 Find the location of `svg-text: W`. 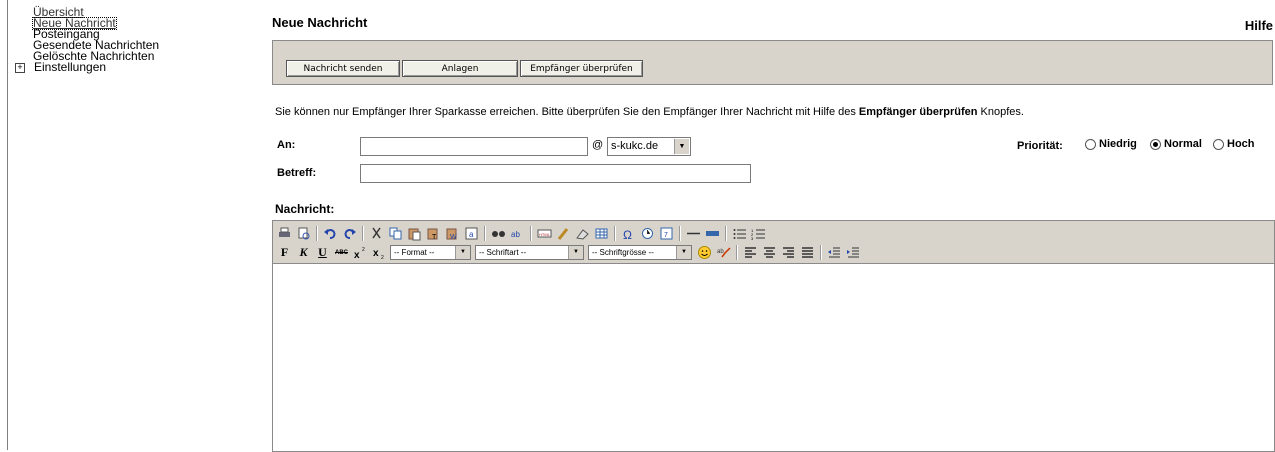

svg-text: W is located at coordinates (453, 237).